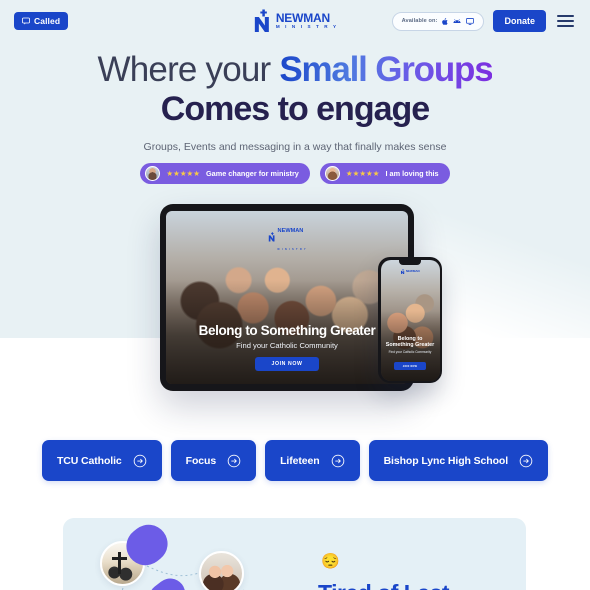 The width and height of the screenshot is (590, 590). I want to click on screen-subline: Find your Catholic Community, so click(287, 345).